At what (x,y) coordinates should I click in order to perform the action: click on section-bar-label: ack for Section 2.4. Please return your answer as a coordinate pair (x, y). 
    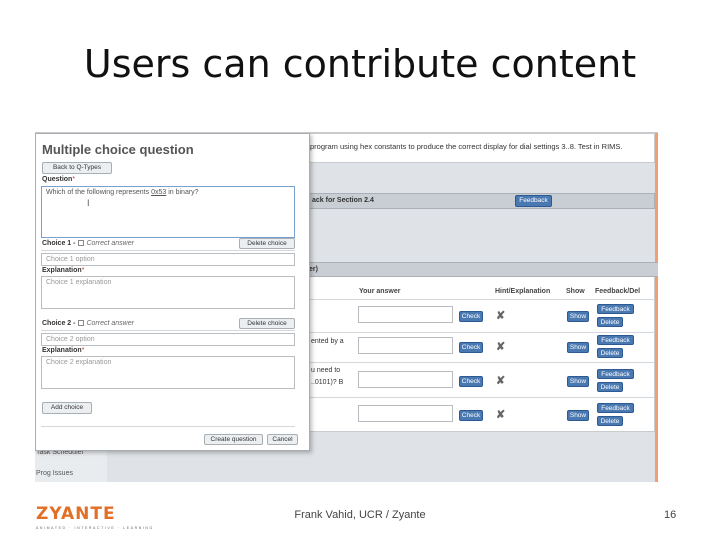
    Looking at the image, I should click on (343, 200).